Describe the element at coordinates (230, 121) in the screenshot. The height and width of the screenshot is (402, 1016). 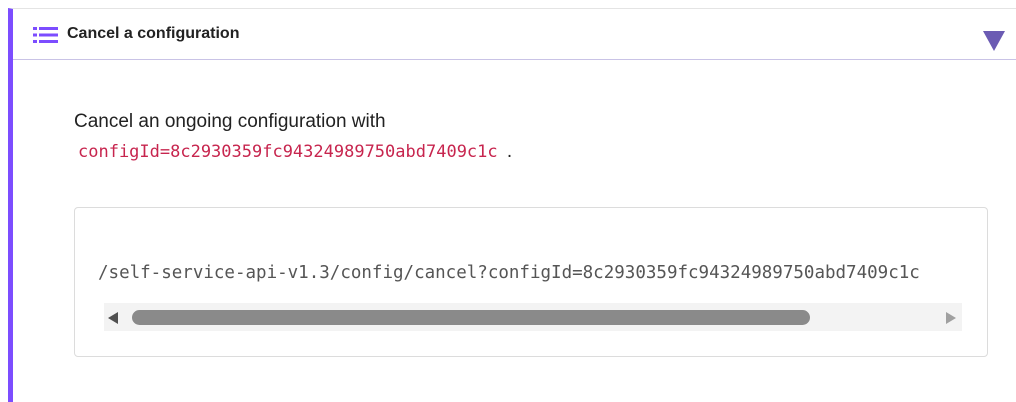
I see `description-text: Cancel an ongoing configuration with` at that location.